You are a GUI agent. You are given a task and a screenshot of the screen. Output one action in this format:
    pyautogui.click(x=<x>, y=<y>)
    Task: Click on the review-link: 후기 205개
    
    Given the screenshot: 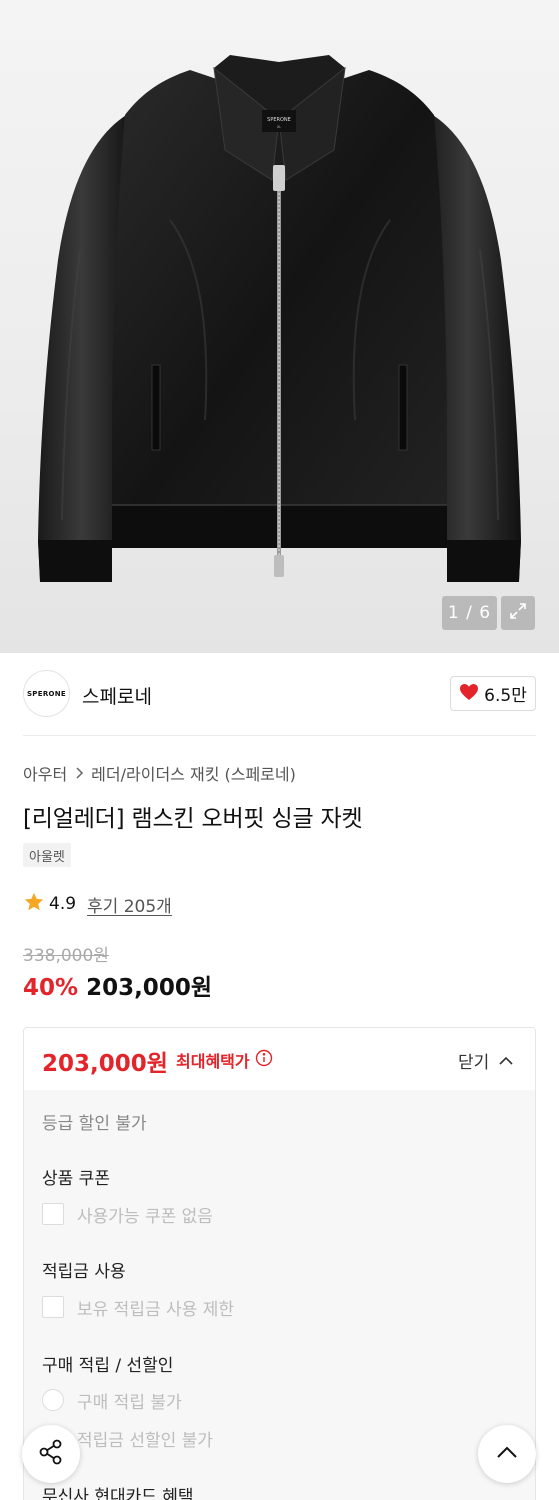 What is the action you would take?
    pyautogui.click(x=129, y=904)
    